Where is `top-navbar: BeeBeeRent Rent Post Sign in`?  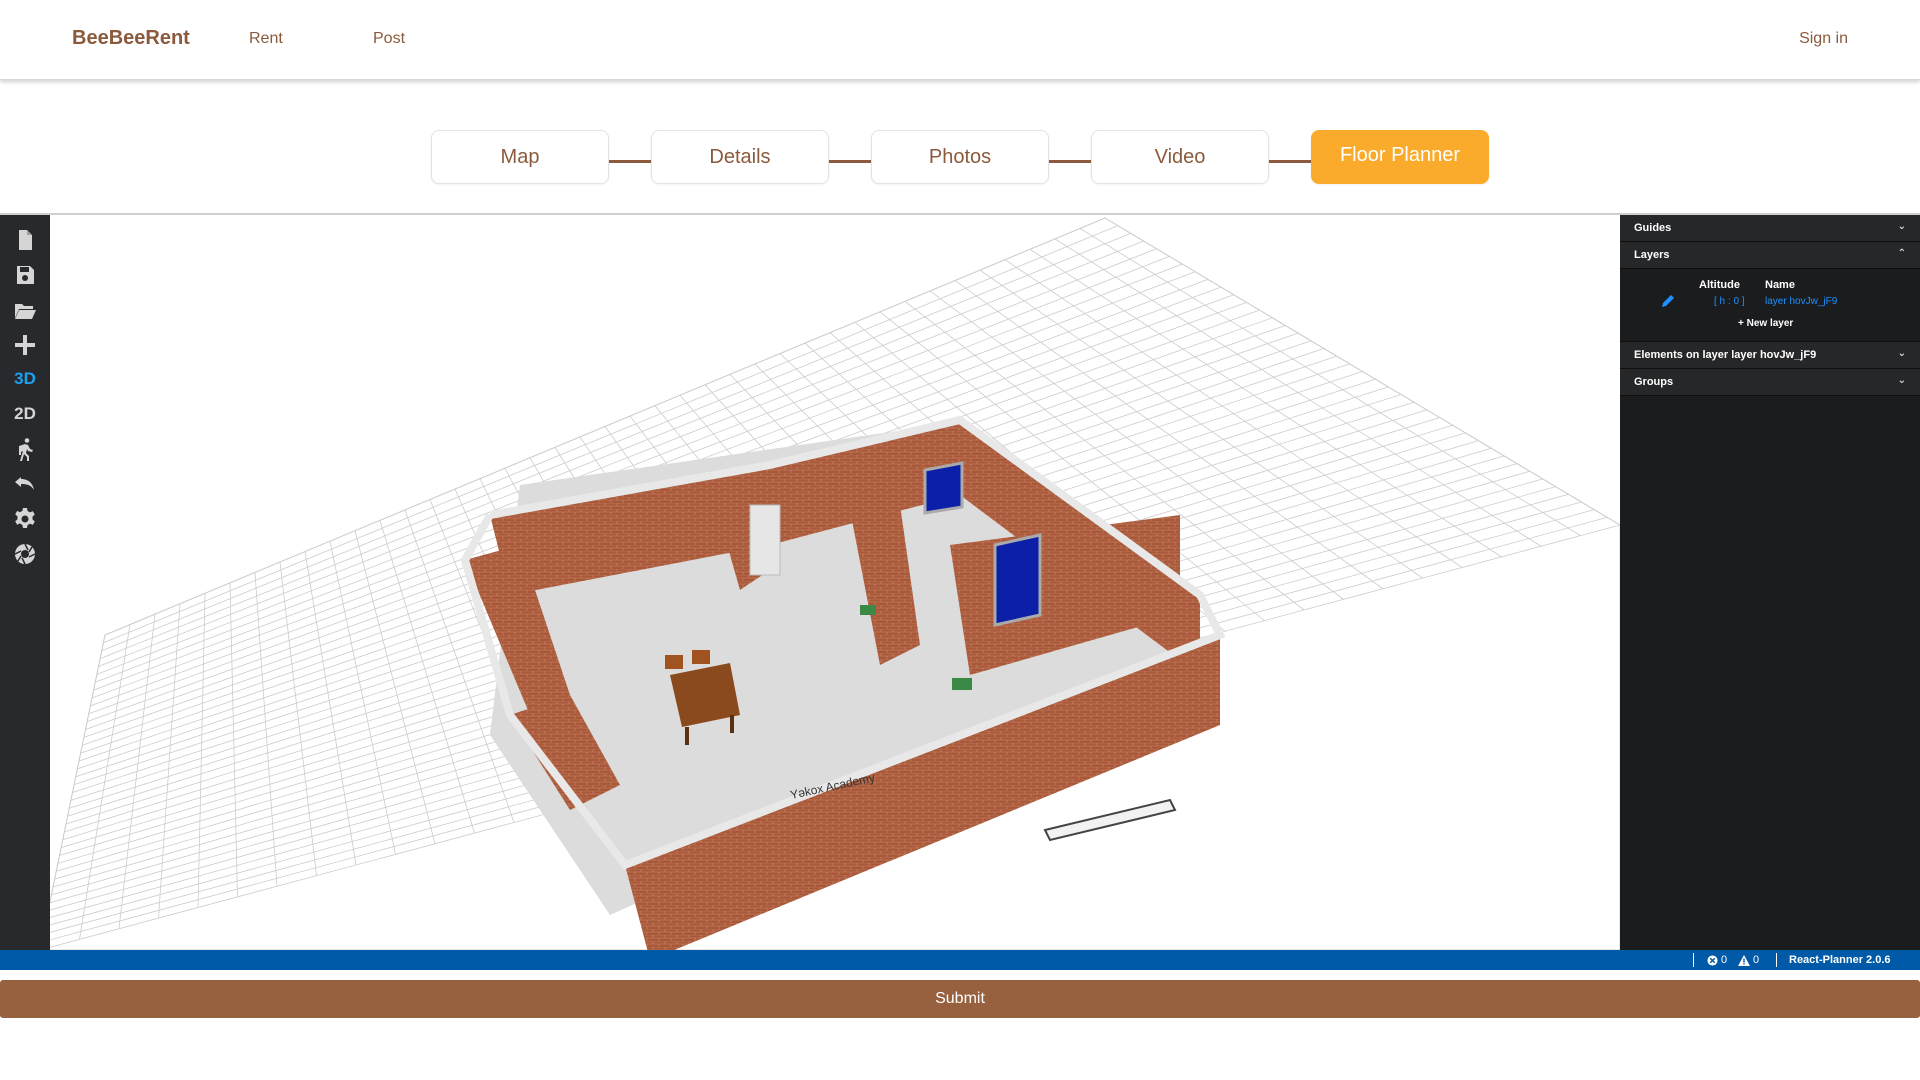 top-navbar: BeeBeeRent Rent Post Sign in is located at coordinates (960, 40).